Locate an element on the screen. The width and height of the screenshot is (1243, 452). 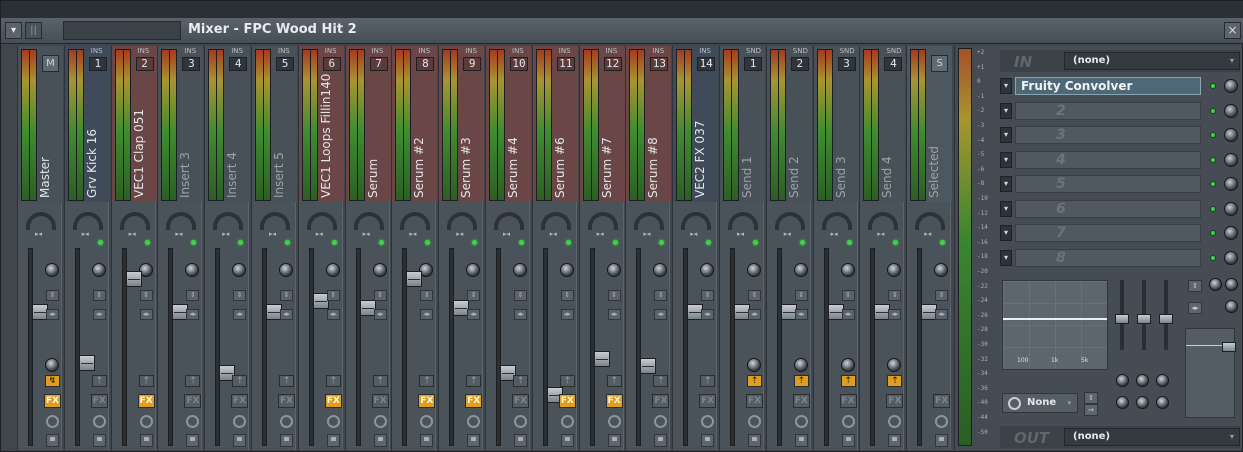
strip-label-area: INS 10 Serum #4 is located at coordinates (508, 124).